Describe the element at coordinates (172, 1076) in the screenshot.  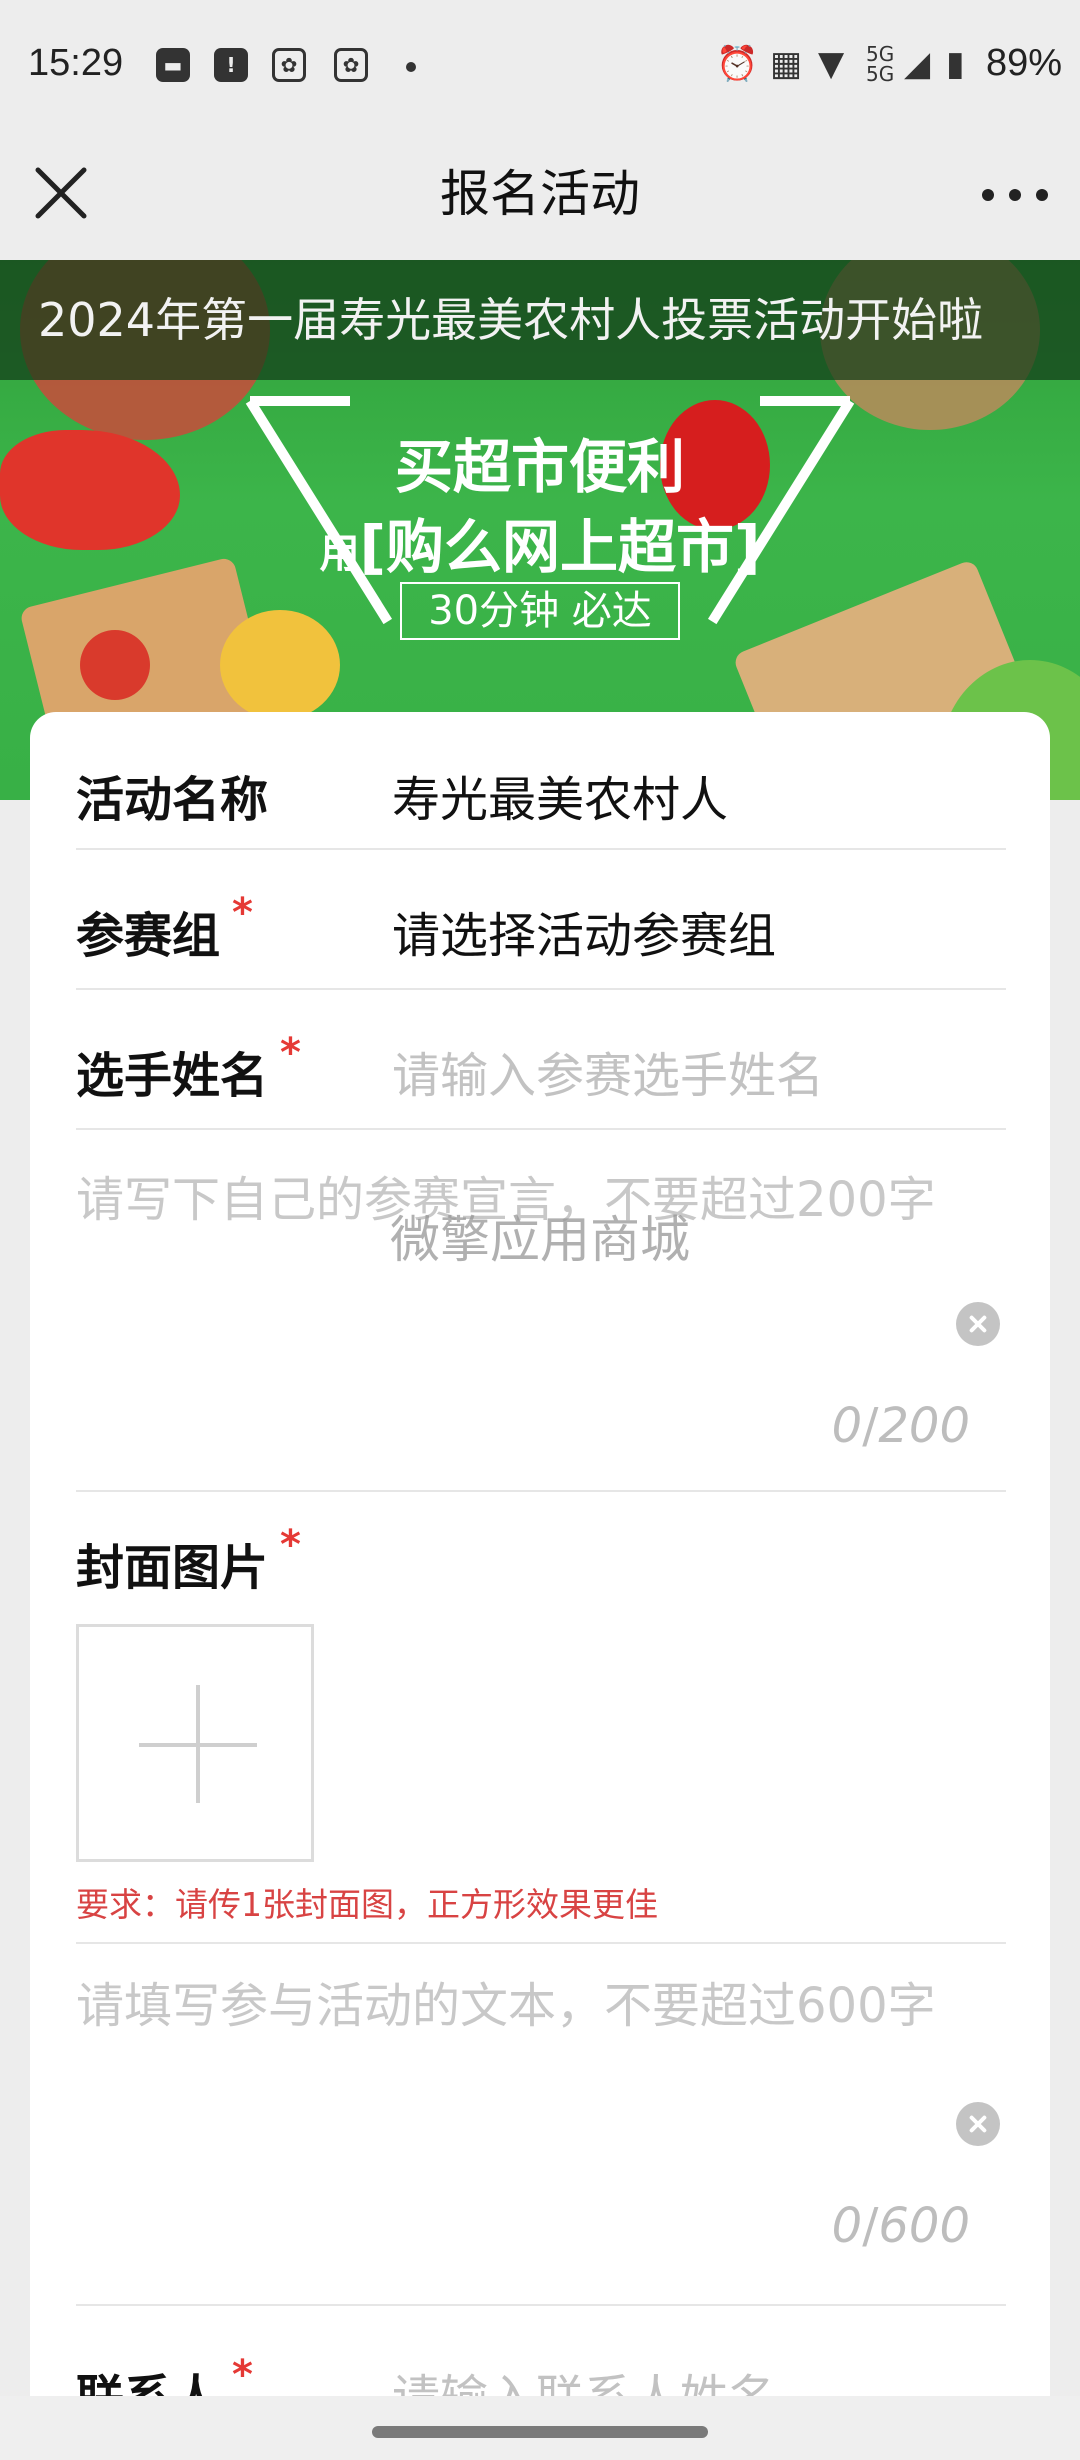
I see `player-name-label: 选手姓名` at that location.